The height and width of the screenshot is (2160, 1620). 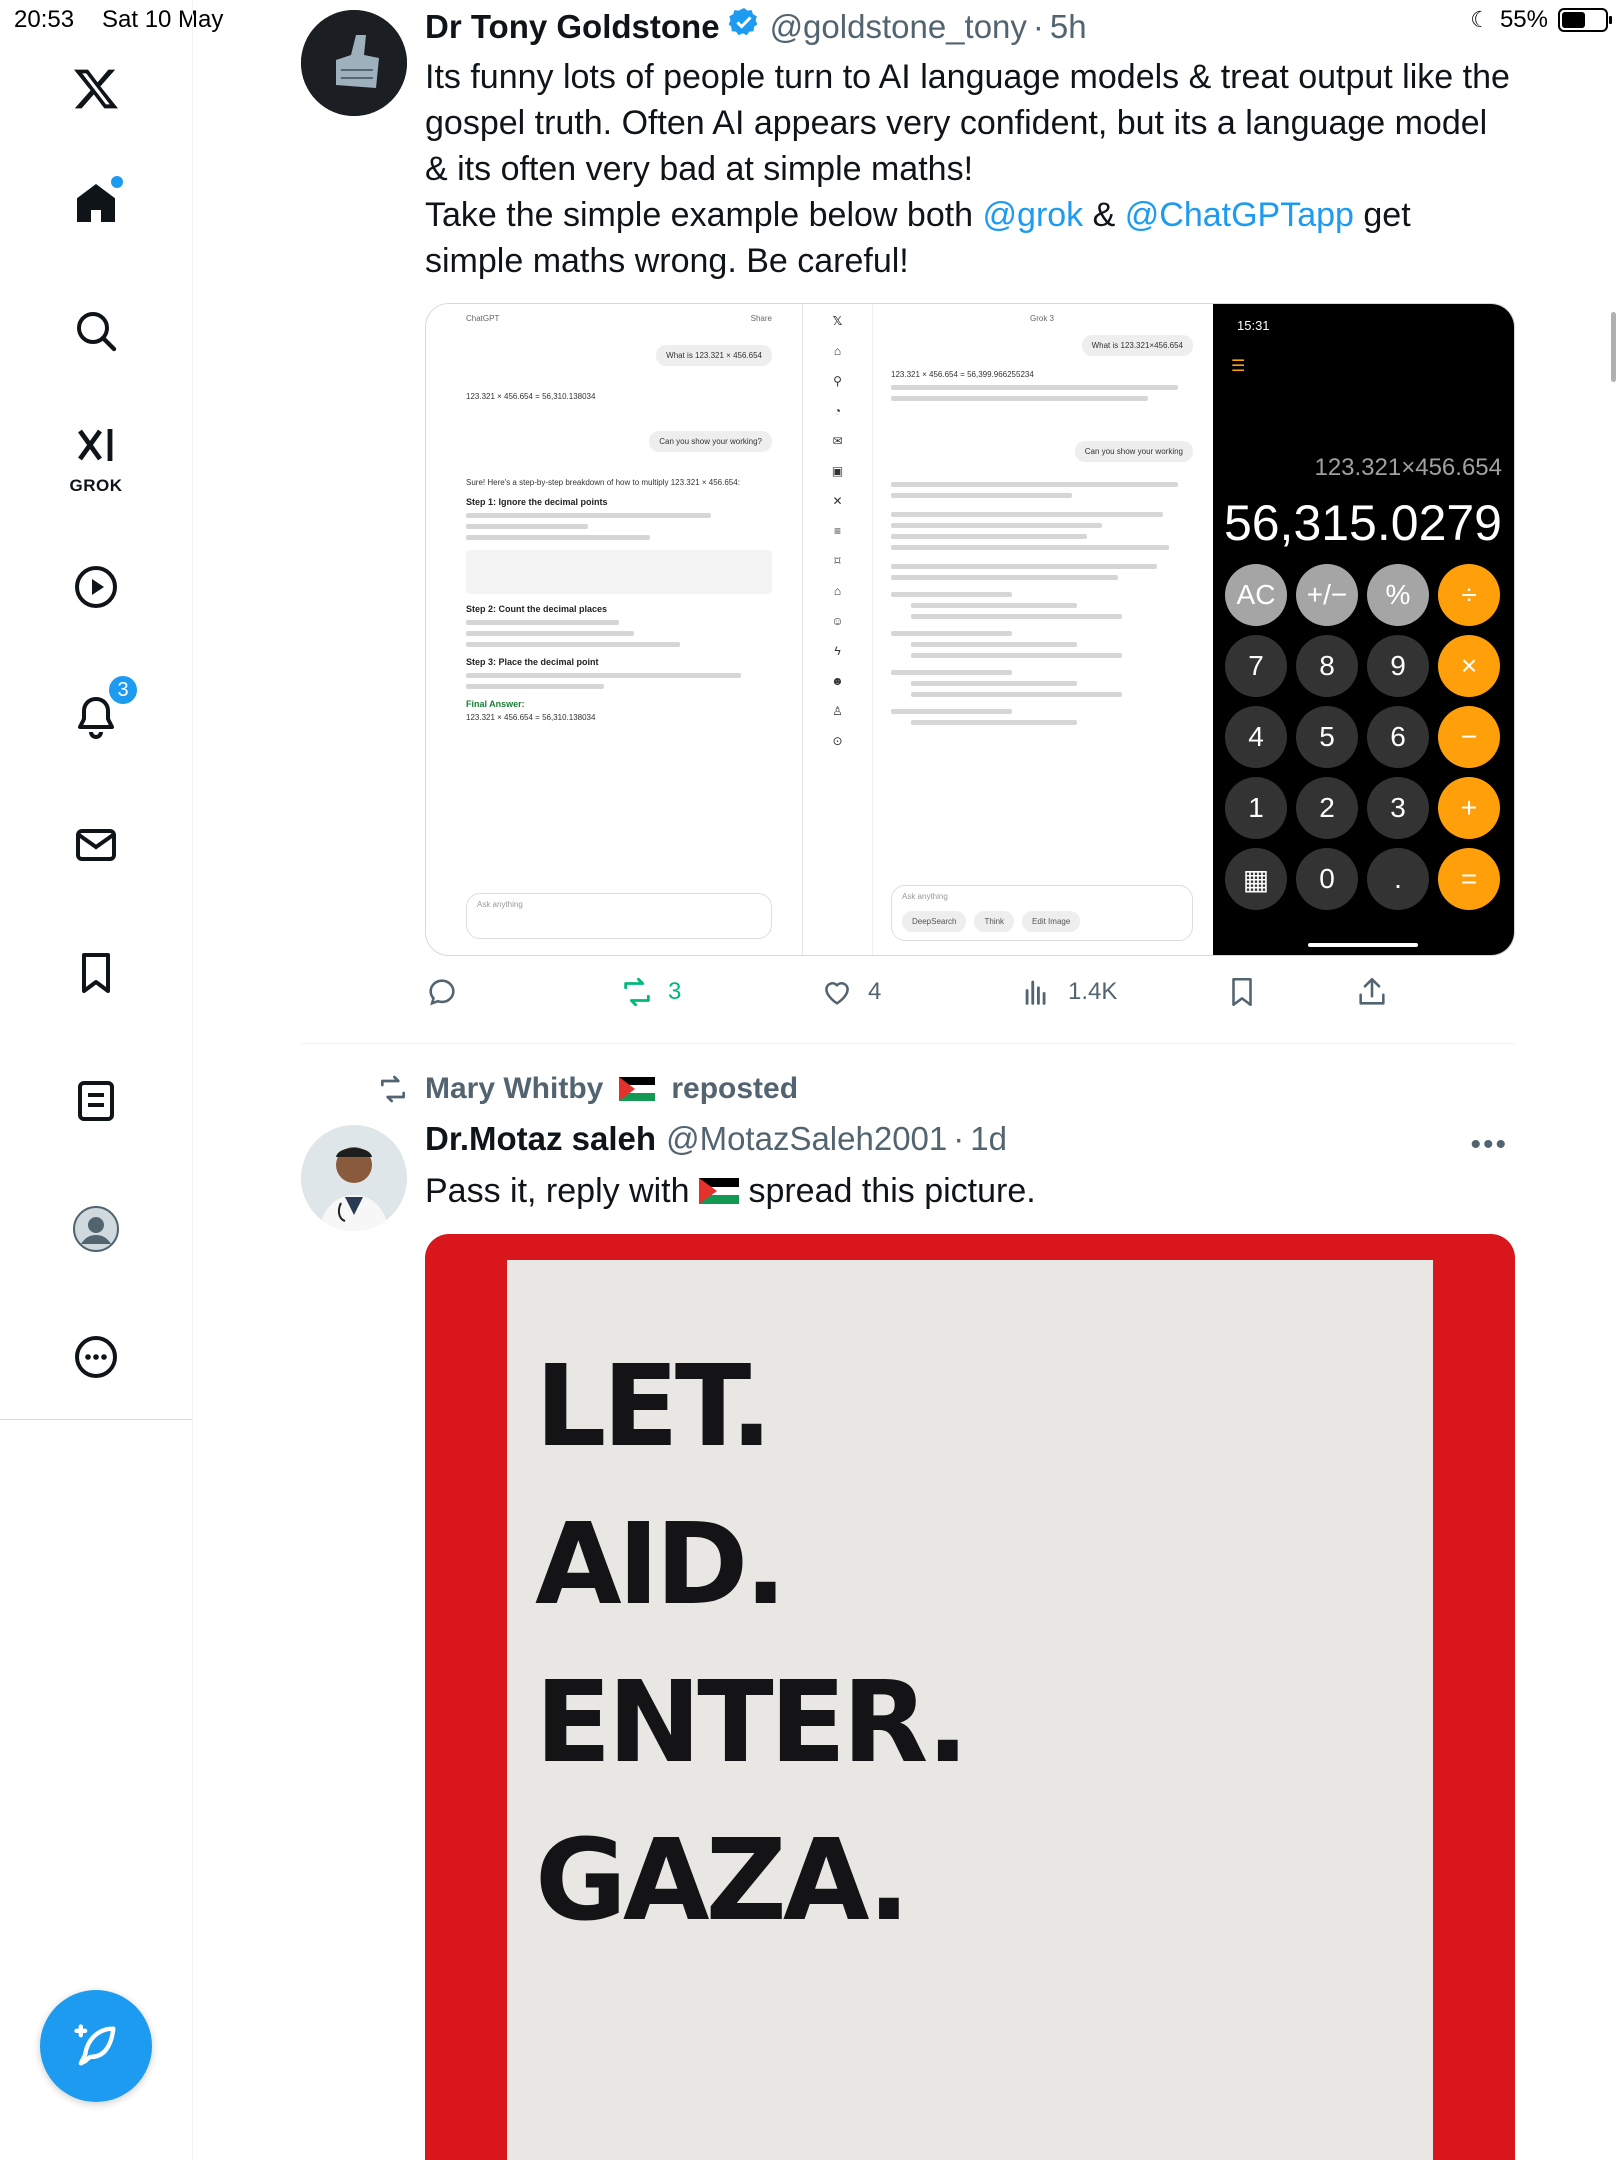 What do you see at coordinates (850, 992) in the screenshot?
I see `like-button: 4` at bounding box center [850, 992].